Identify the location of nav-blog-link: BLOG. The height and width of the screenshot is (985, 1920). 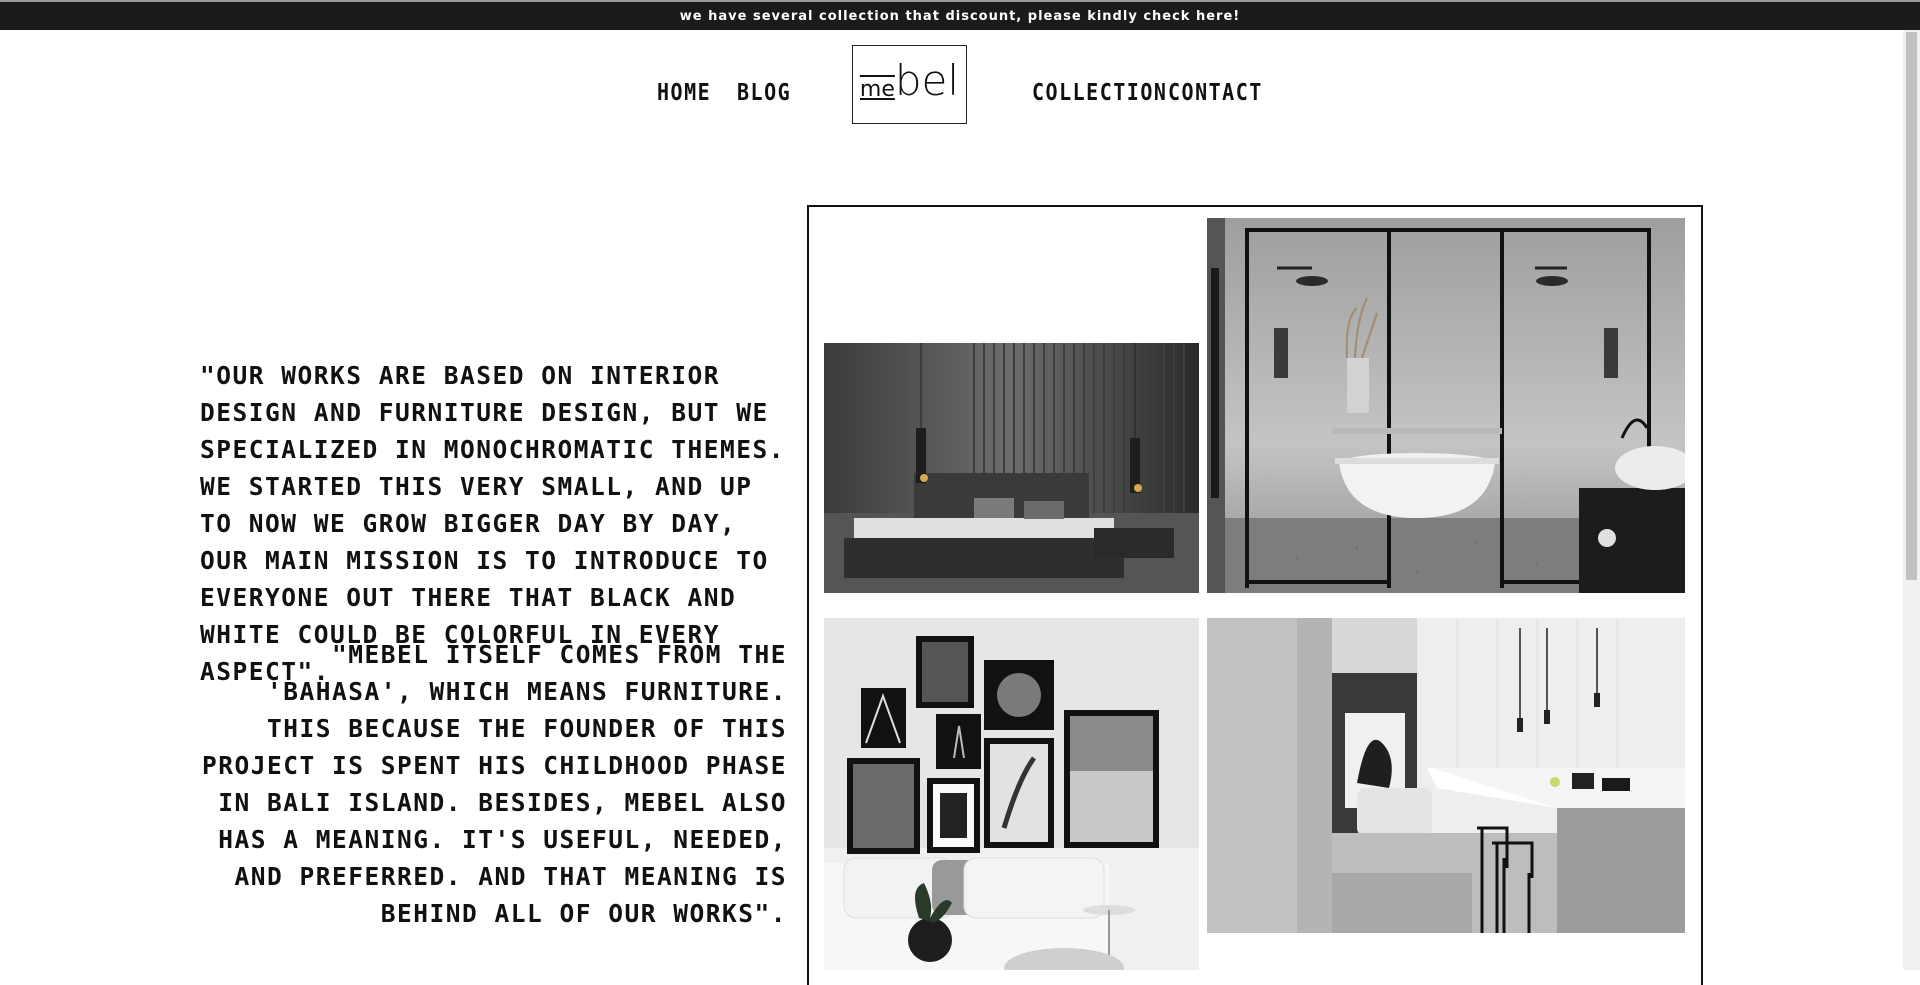
(764, 92).